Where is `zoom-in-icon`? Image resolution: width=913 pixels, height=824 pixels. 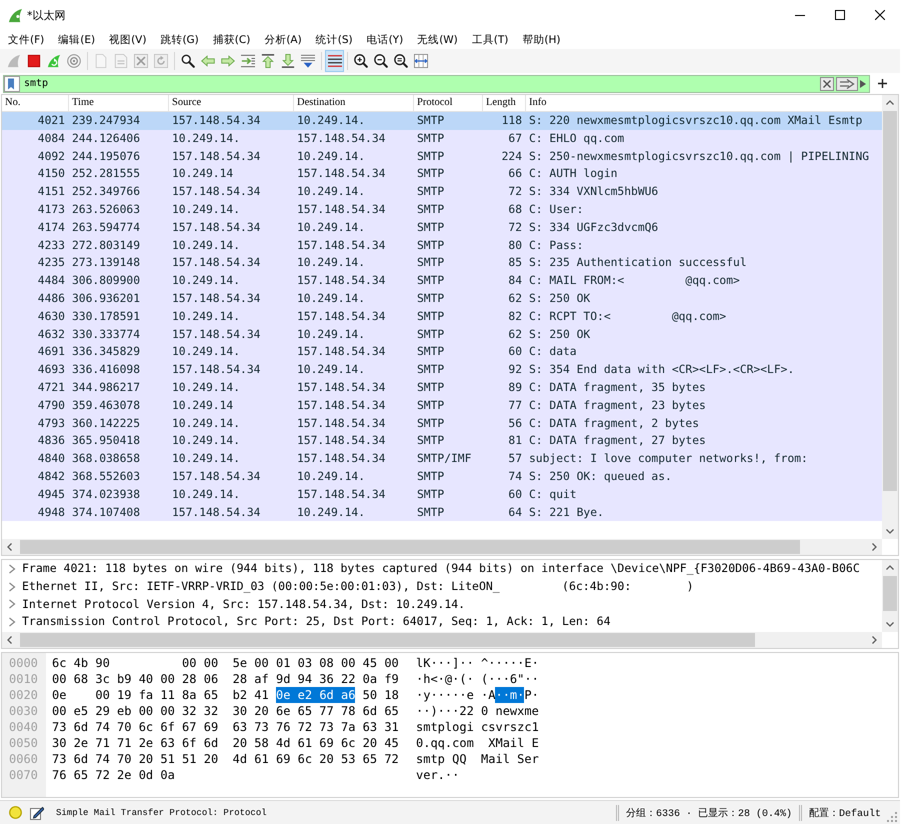
zoom-in-icon is located at coordinates (361, 61).